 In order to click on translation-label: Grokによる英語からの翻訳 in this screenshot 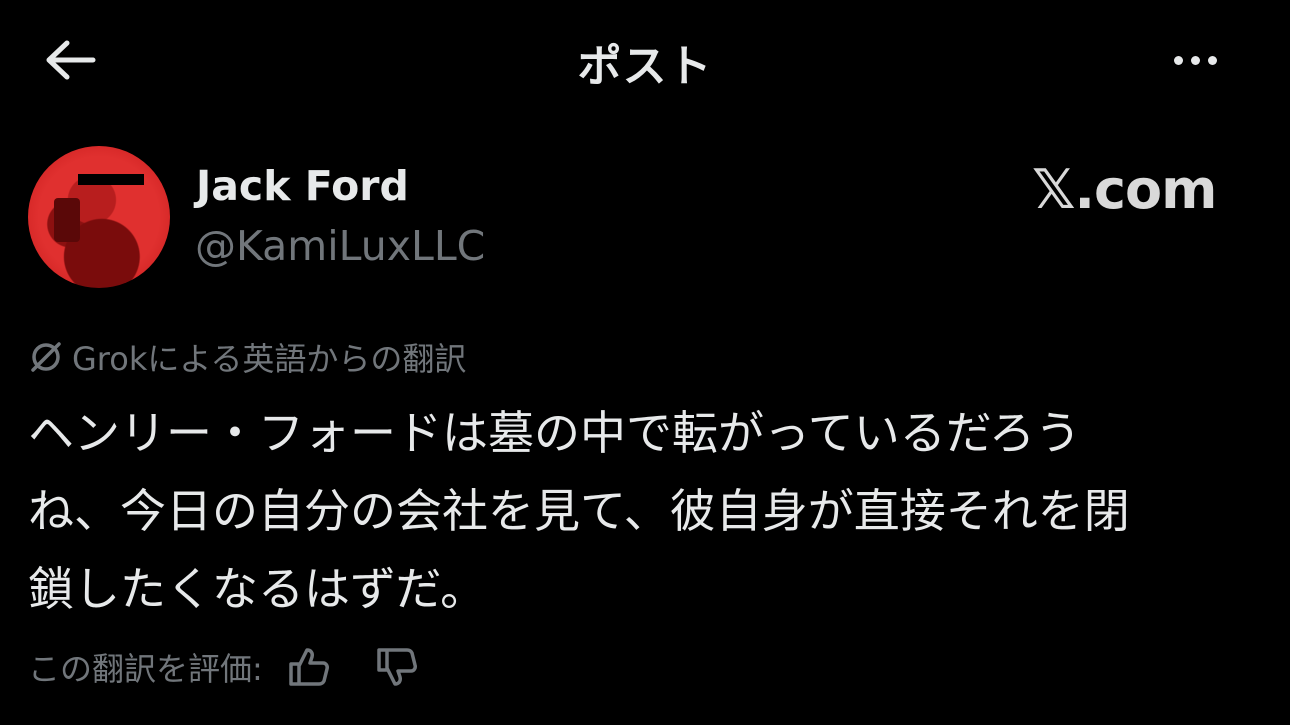, I will do `click(247, 357)`.